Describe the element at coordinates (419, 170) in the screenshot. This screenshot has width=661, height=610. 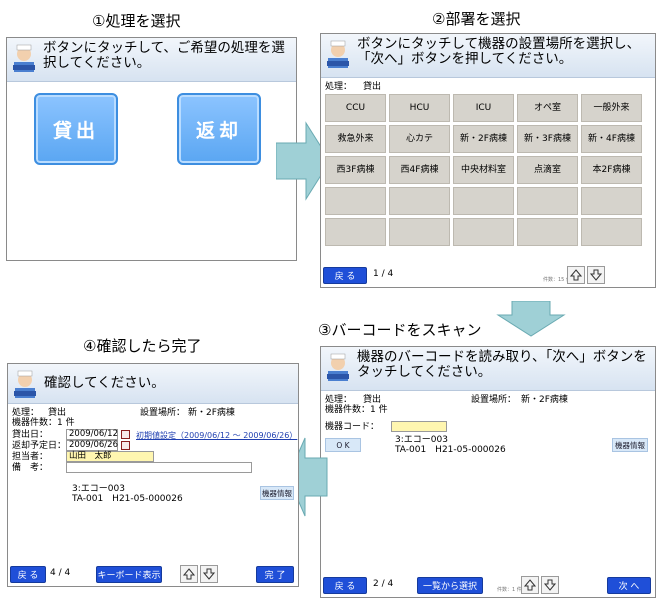
I see `department-button: 西4F病棟` at that location.